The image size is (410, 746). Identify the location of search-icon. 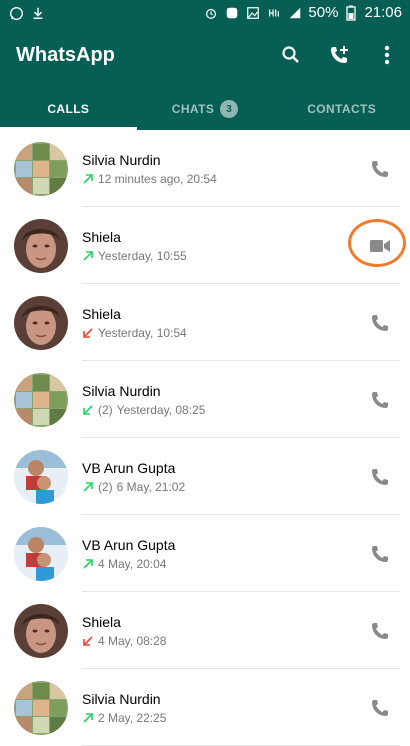
(291, 55).